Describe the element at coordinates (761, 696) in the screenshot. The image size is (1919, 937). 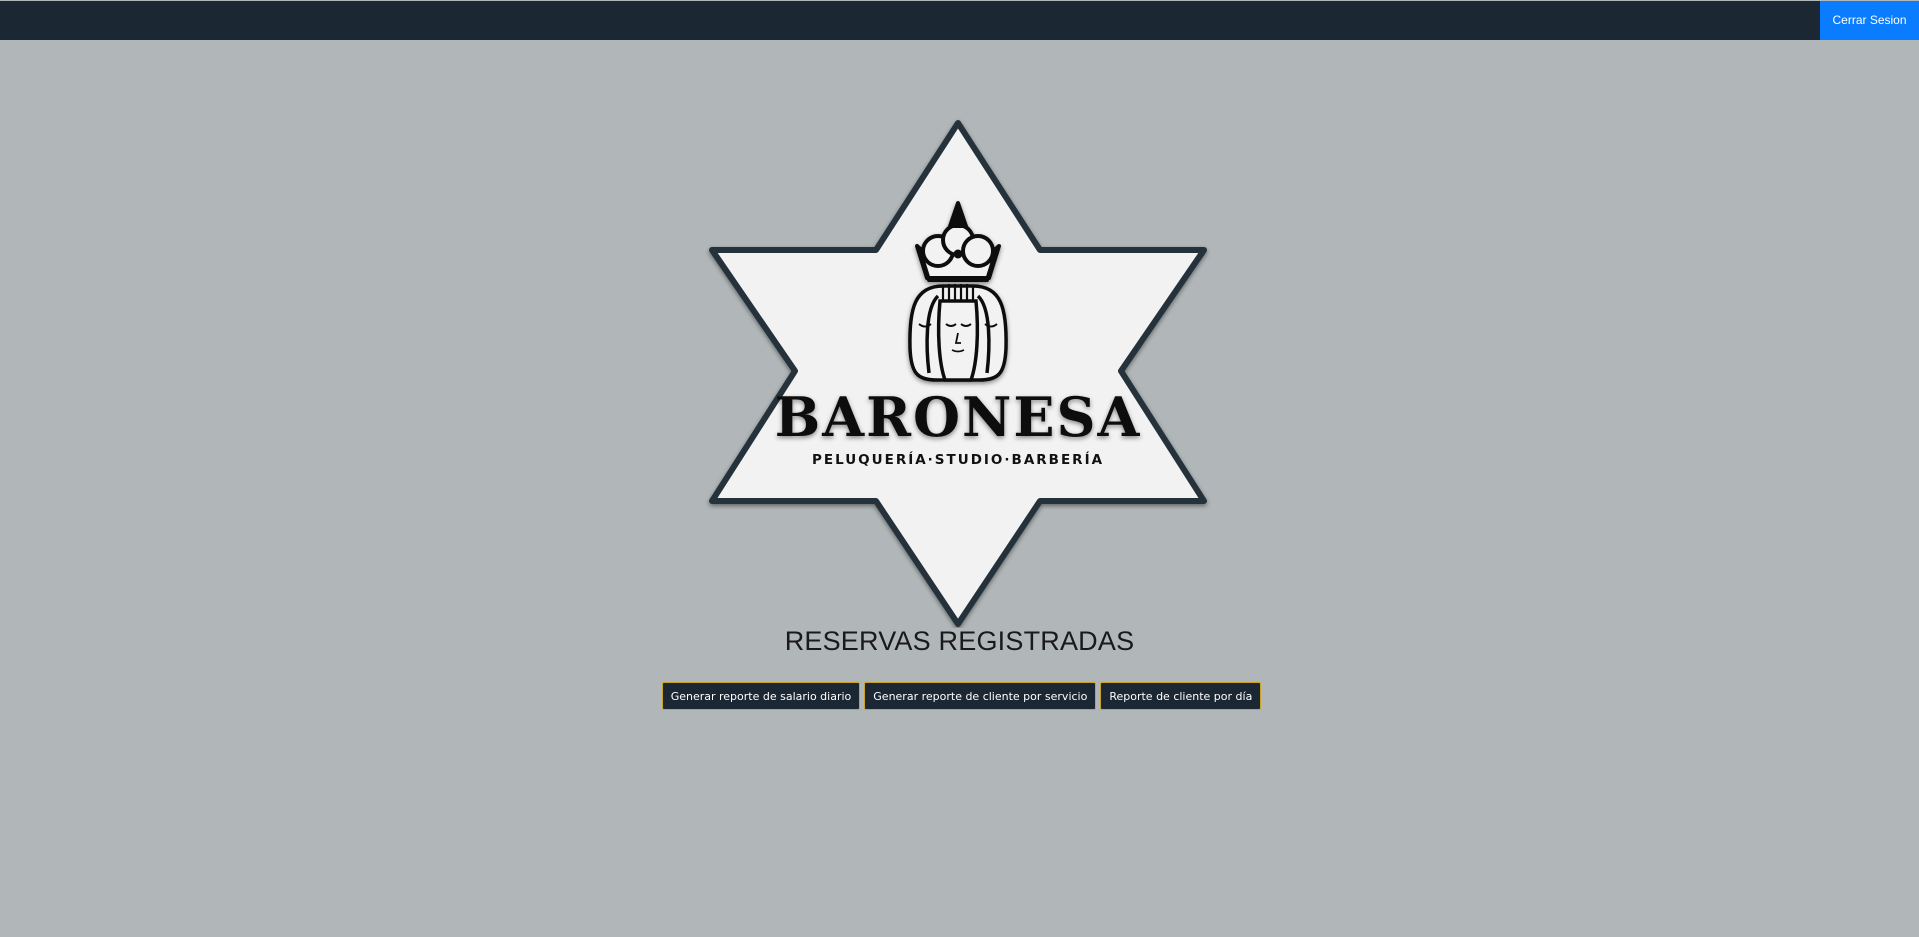
I see `daily-salary-report-button: Generar reporte de salario diario` at that location.